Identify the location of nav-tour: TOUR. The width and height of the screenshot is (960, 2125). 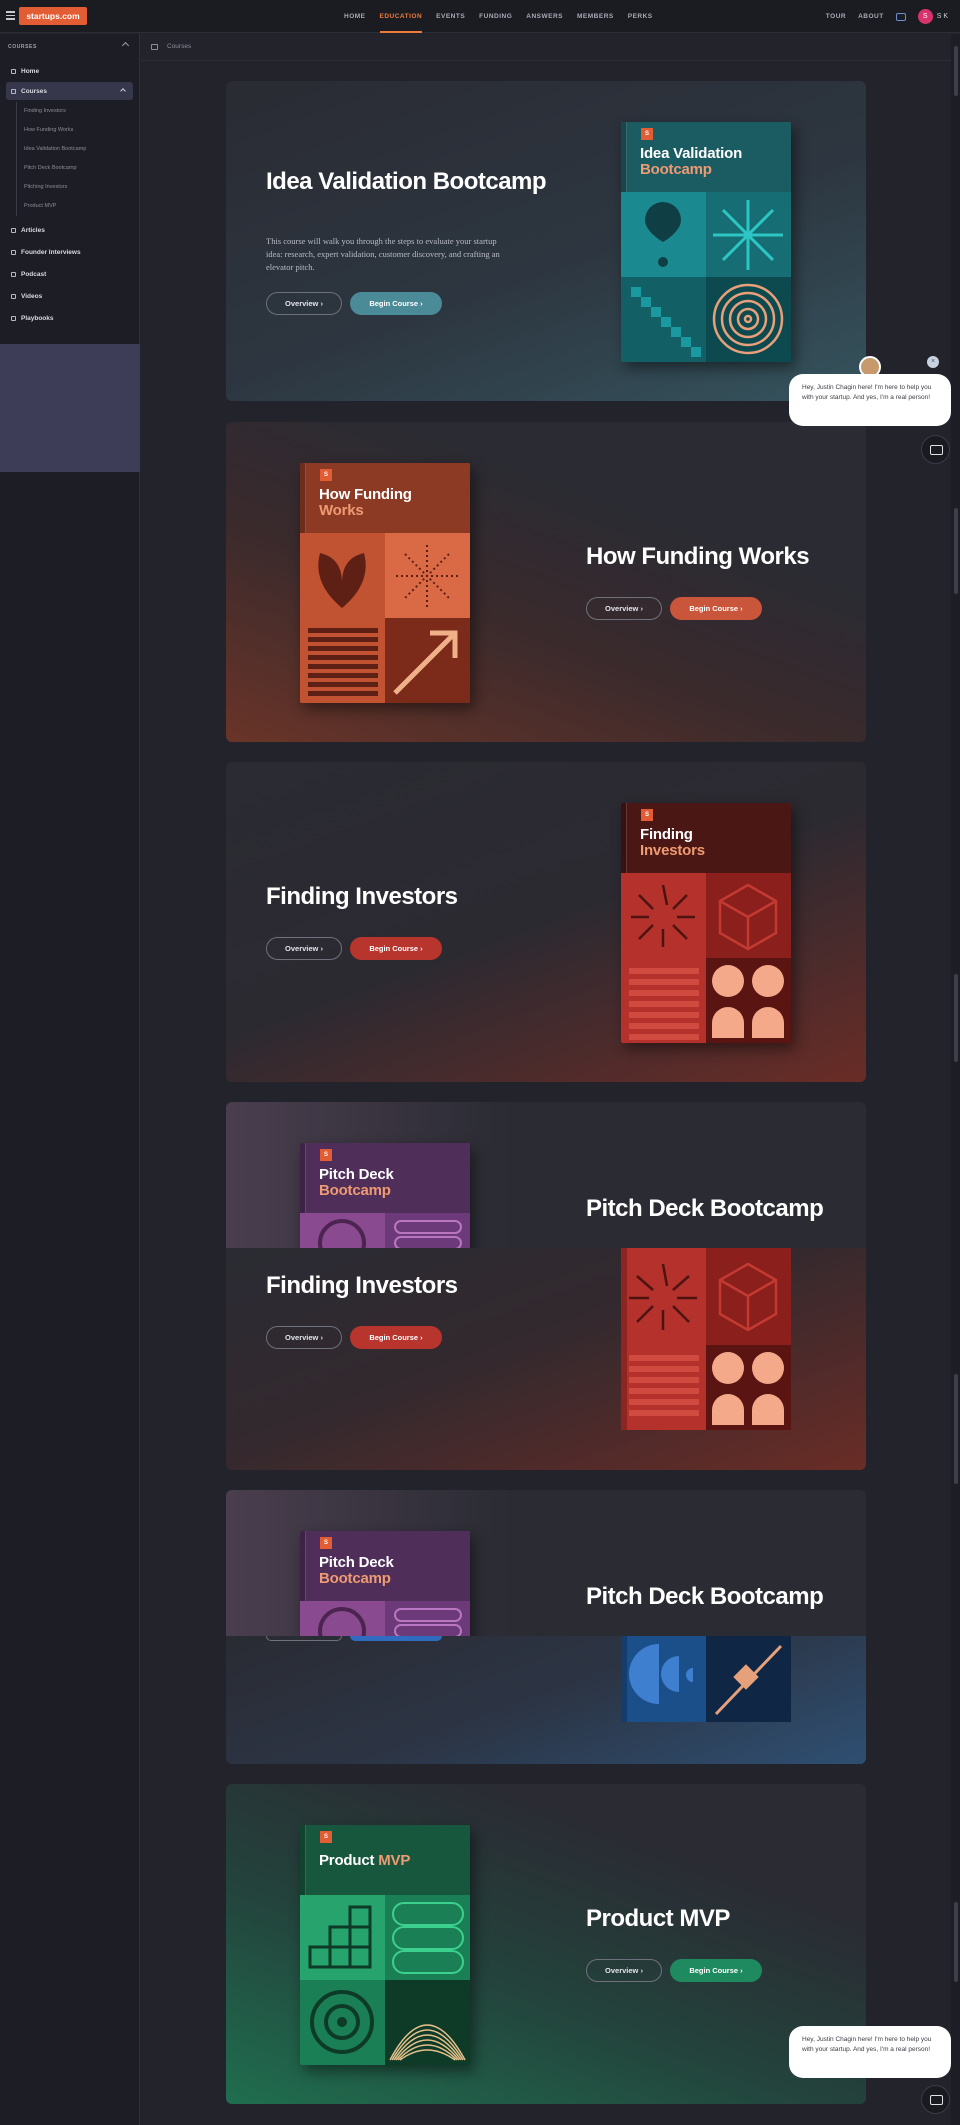
(836, 16).